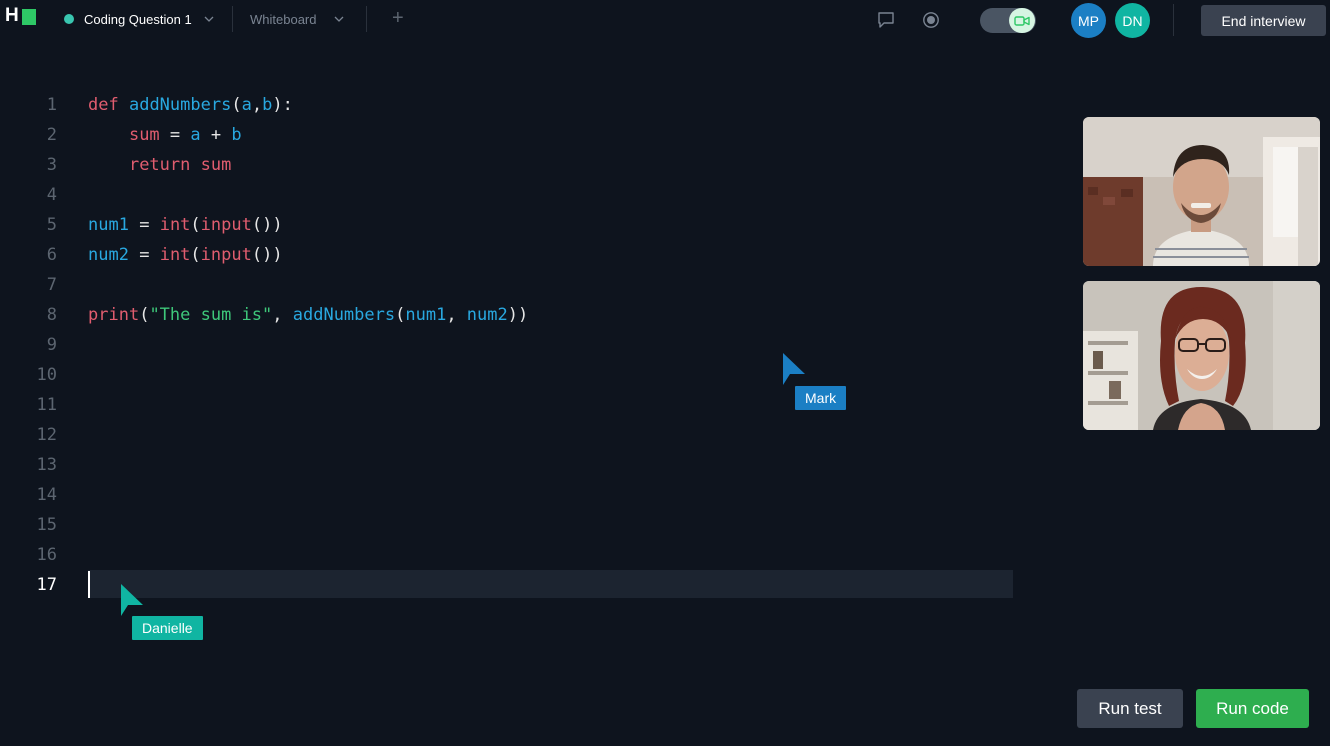  What do you see at coordinates (180, 165) in the screenshot?
I see `code-line-text: return sum` at bounding box center [180, 165].